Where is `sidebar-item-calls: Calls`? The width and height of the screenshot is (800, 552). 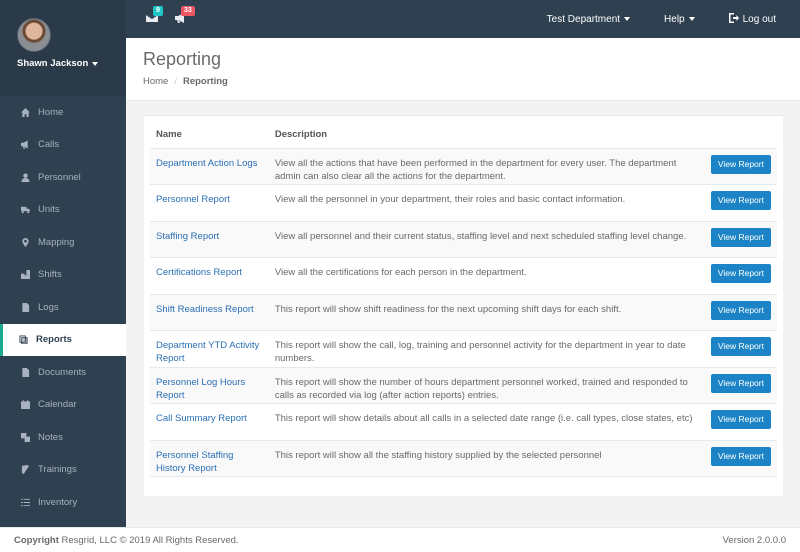
sidebar-item-calls: Calls is located at coordinates (63, 145).